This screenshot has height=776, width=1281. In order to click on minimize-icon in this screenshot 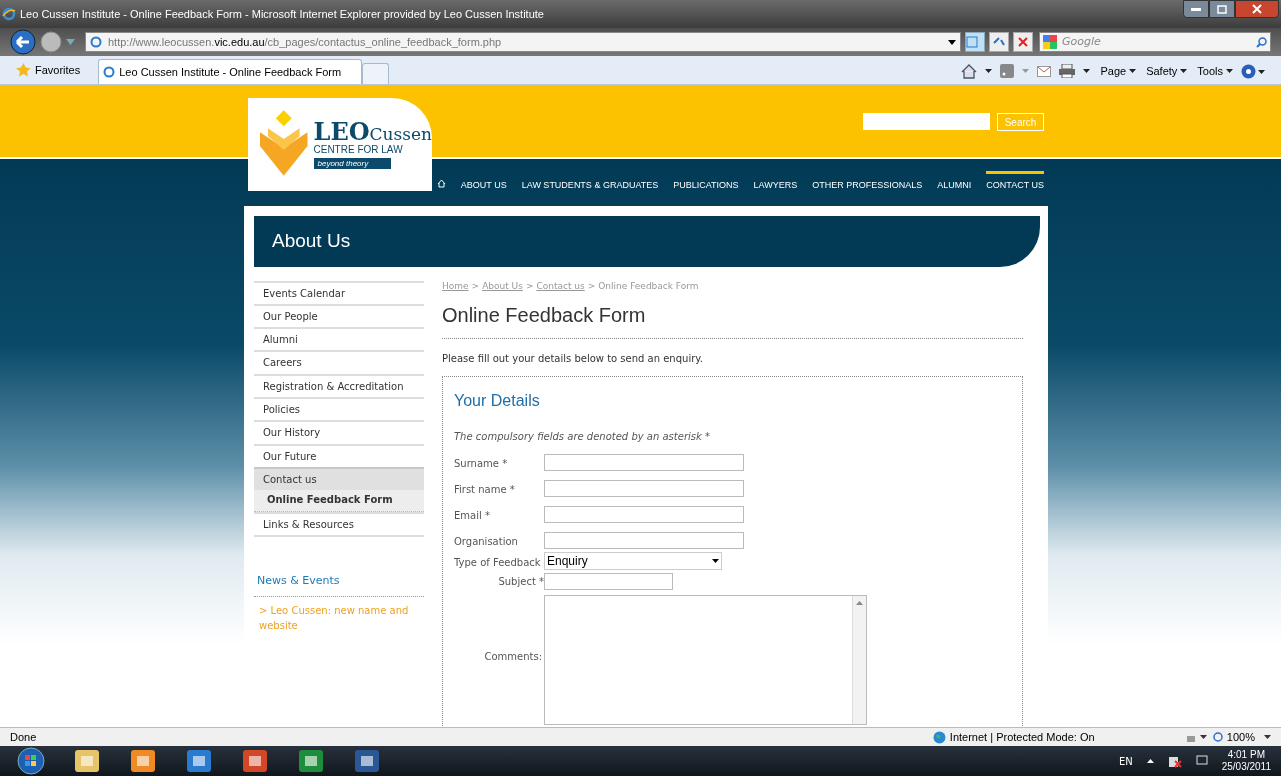, I will do `click(1196, 9)`.